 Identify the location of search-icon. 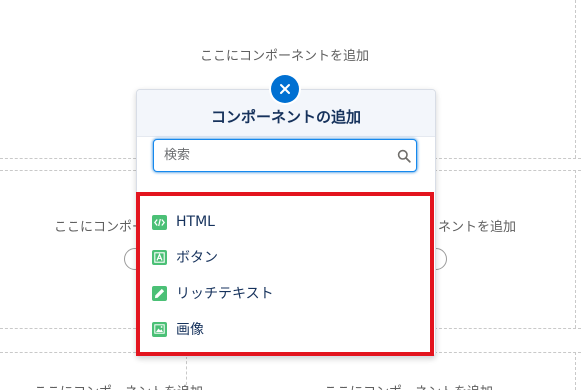
(404, 156).